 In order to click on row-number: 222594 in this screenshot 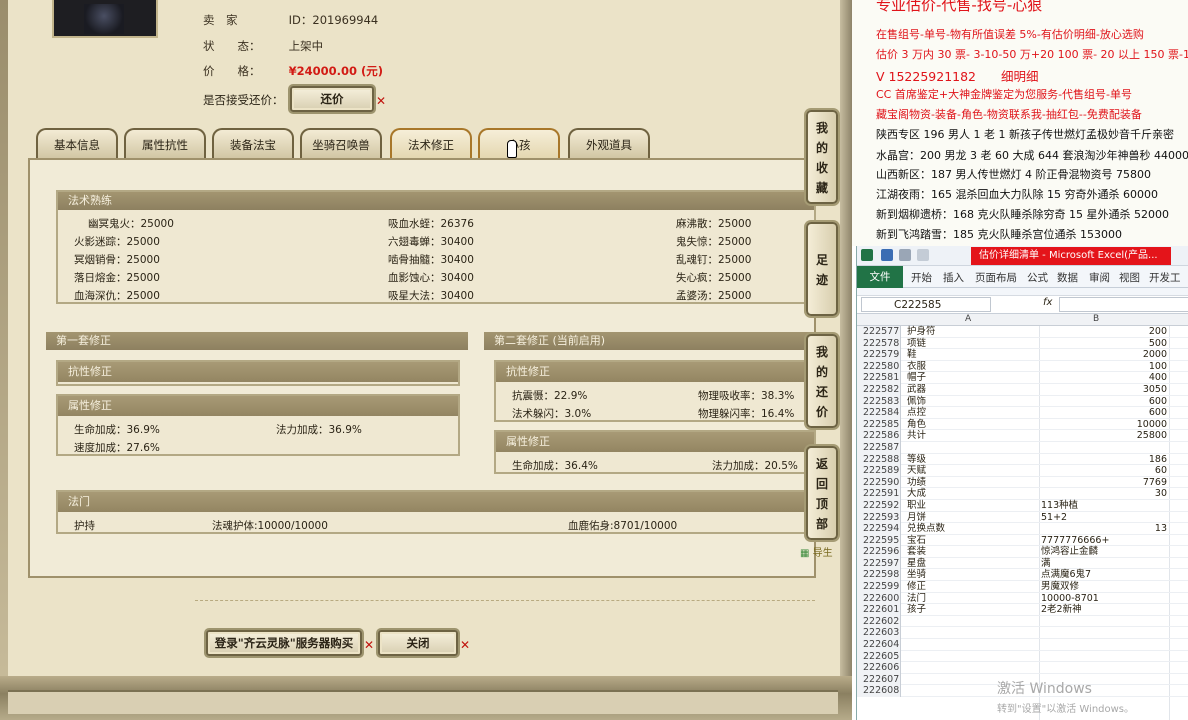, I will do `click(879, 529)`.